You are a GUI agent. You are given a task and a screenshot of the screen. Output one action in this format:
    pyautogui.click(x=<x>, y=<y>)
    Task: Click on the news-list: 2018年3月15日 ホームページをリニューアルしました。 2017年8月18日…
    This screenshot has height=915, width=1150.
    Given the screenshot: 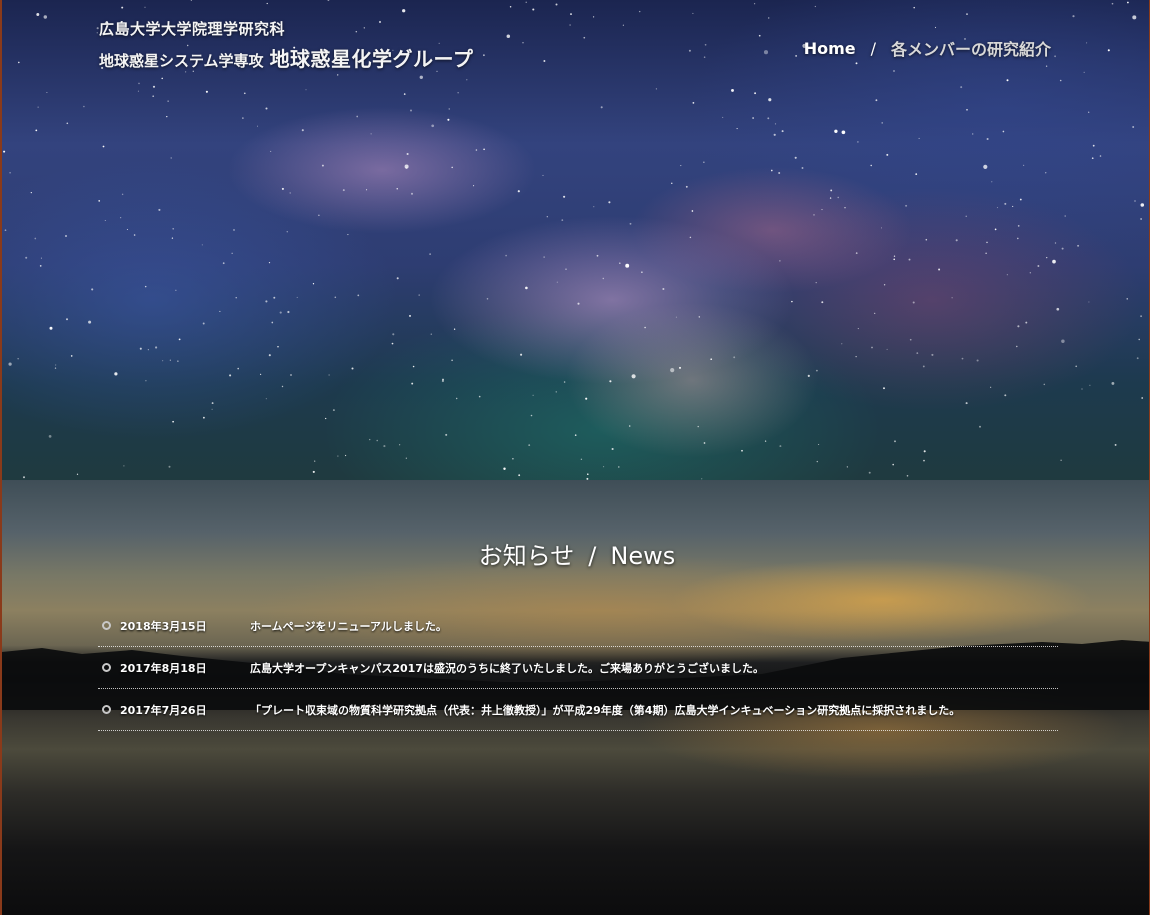 What is the action you would take?
    pyautogui.click(x=578, y=668)
    